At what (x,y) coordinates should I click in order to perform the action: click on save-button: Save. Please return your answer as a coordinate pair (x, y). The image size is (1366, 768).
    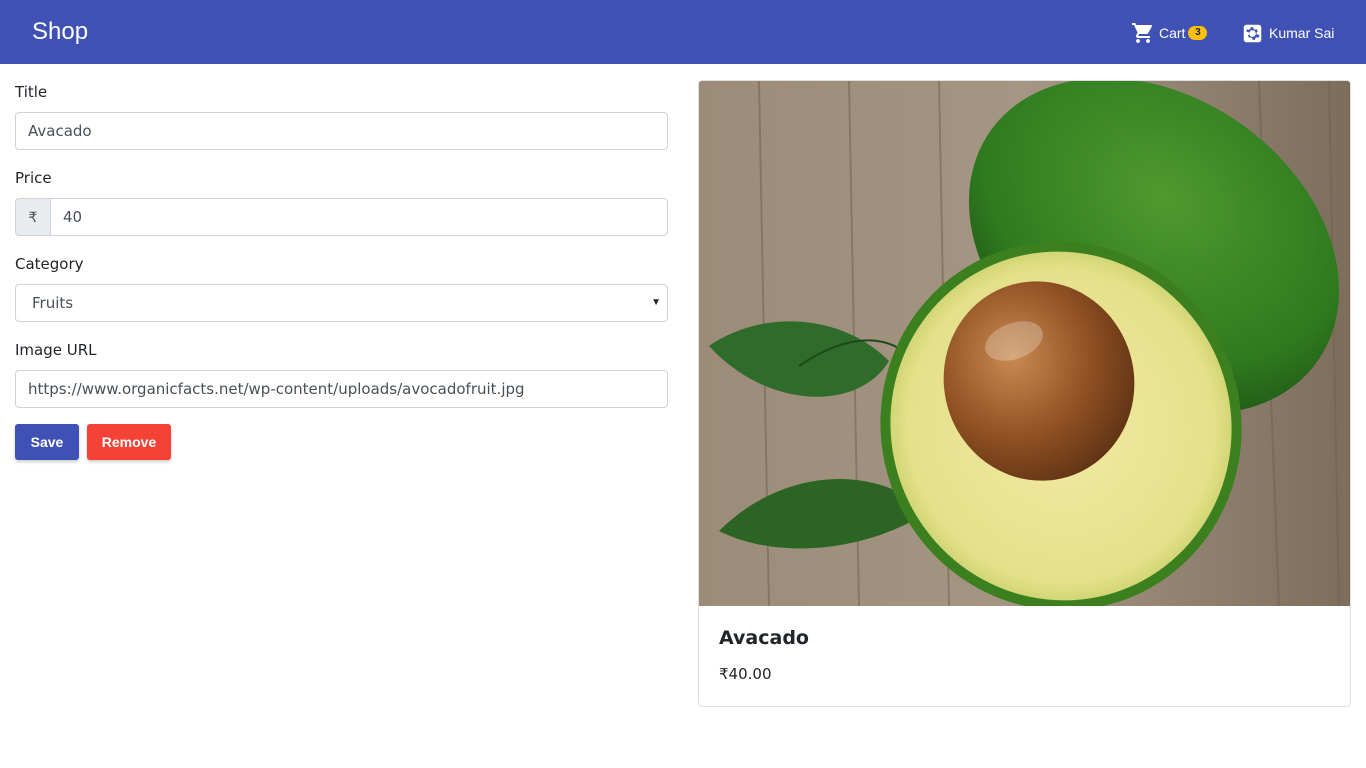
    Looking at the image, I should click on (47, 442).